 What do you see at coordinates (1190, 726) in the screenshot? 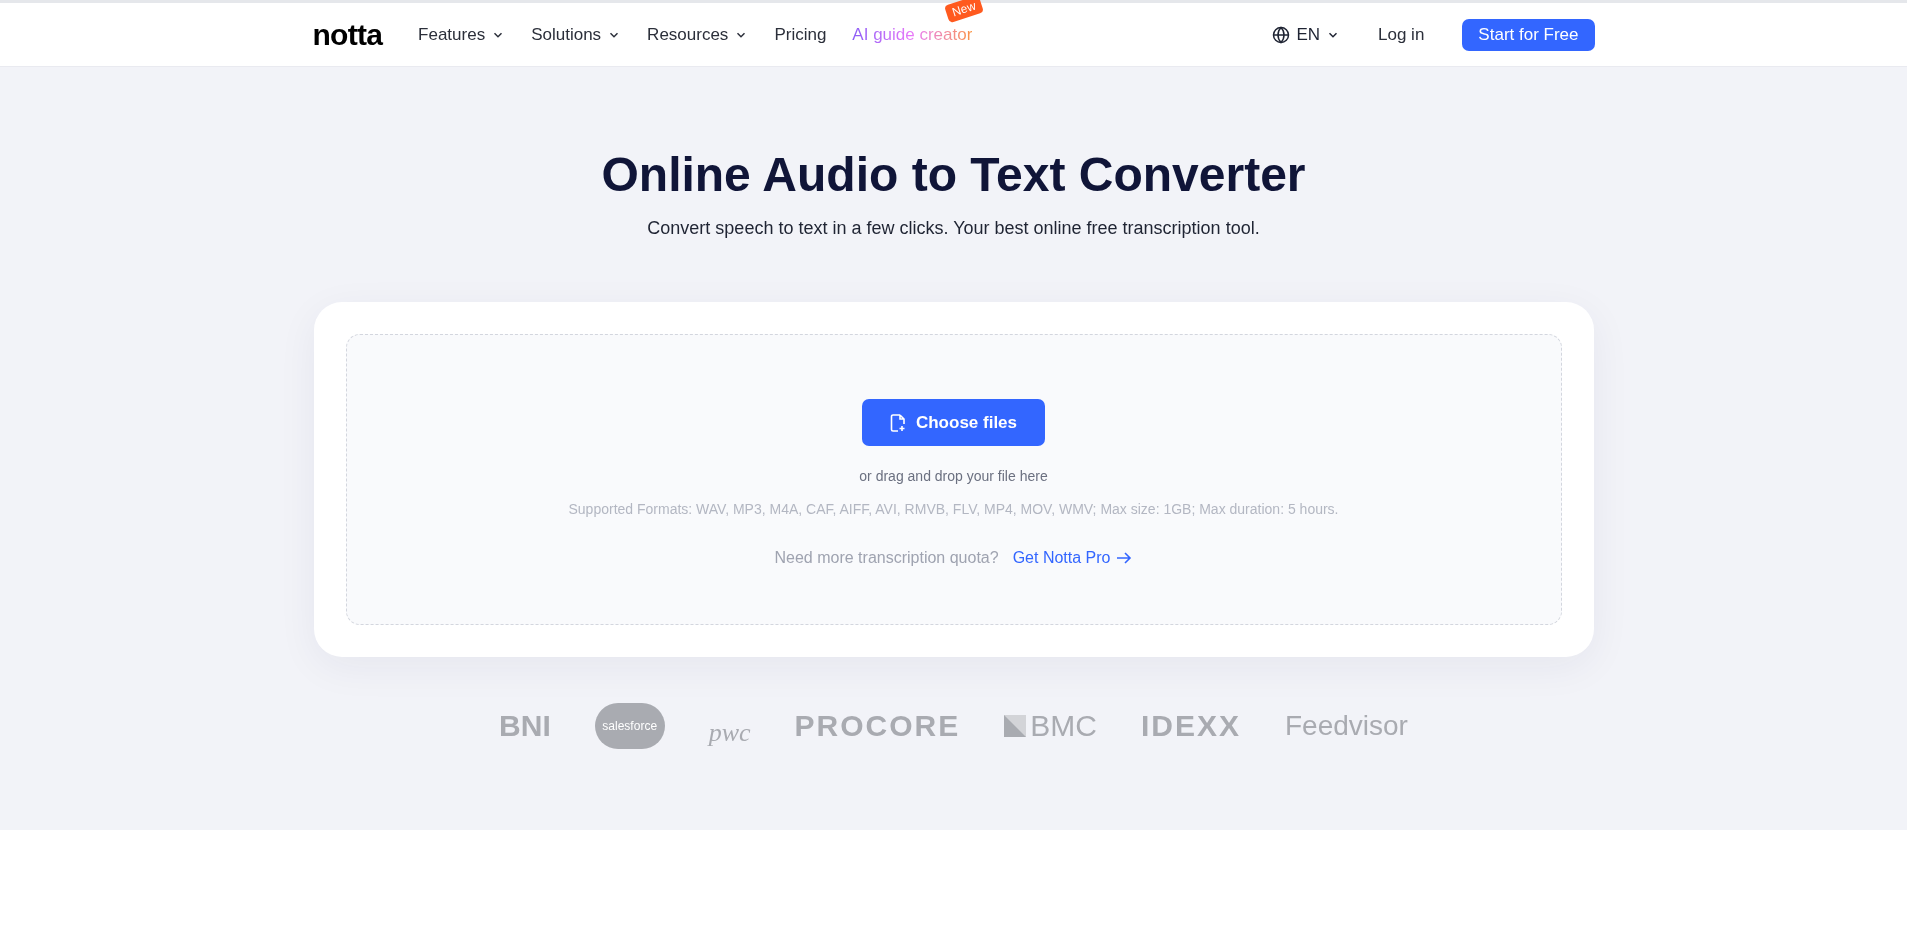
I see `company-logo: IDEXX` at bounding box center [1190, 726].